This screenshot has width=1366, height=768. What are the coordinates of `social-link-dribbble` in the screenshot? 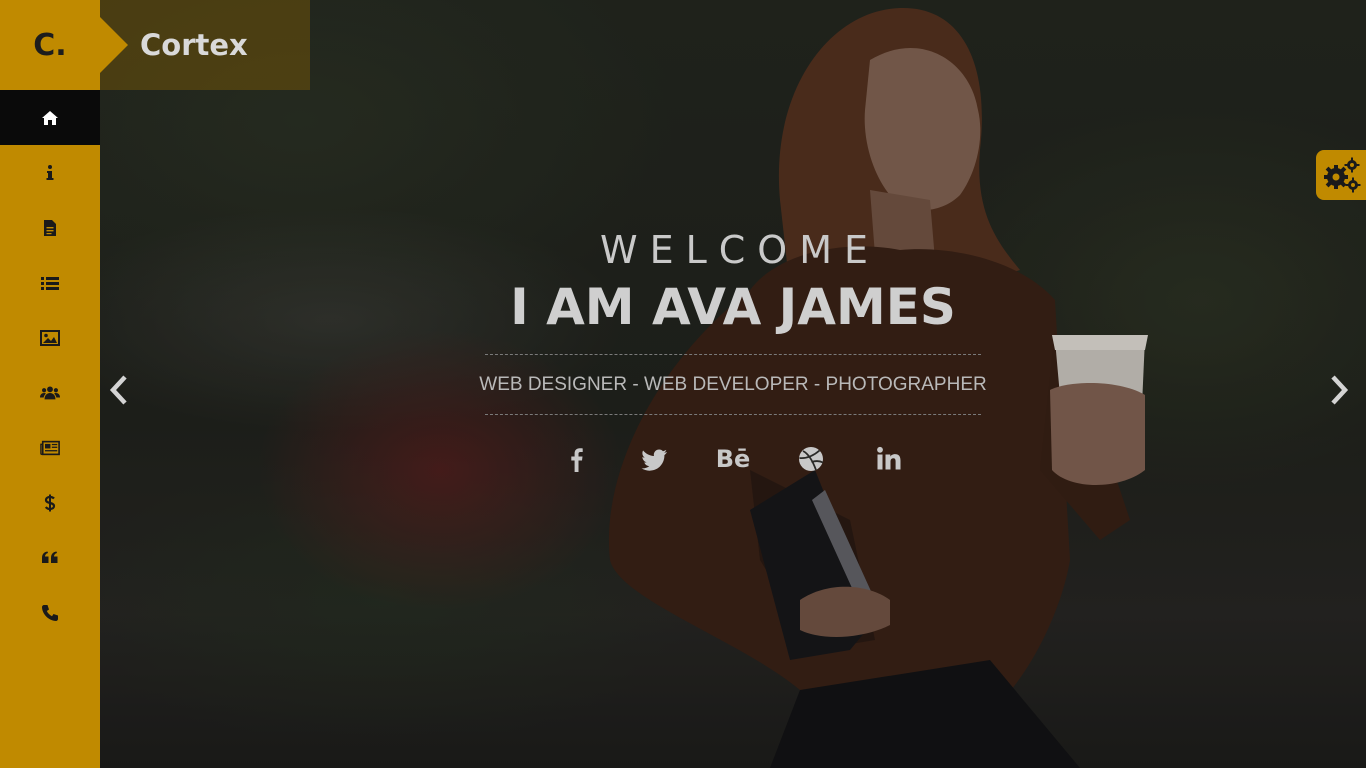 It's located at (811, 459).